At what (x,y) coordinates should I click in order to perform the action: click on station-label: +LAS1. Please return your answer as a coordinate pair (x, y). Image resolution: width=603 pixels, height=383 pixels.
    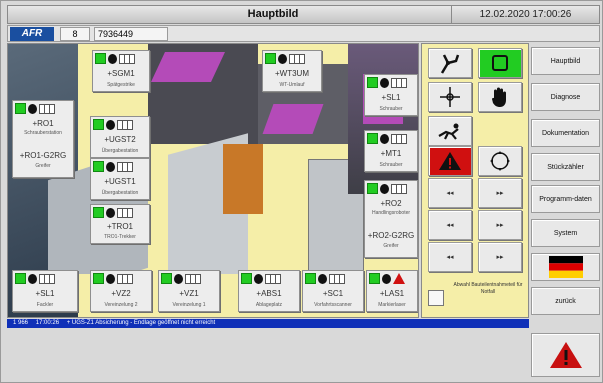
    Looking at the image, I should click on (392, 293).